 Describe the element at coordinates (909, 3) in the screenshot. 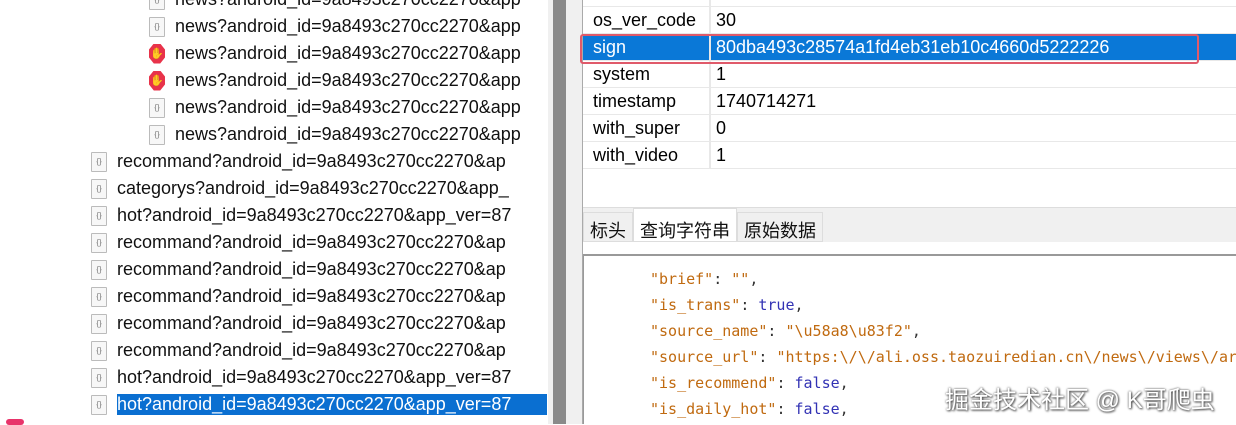

I see `query-param-row: nonce1740714271` at that location.